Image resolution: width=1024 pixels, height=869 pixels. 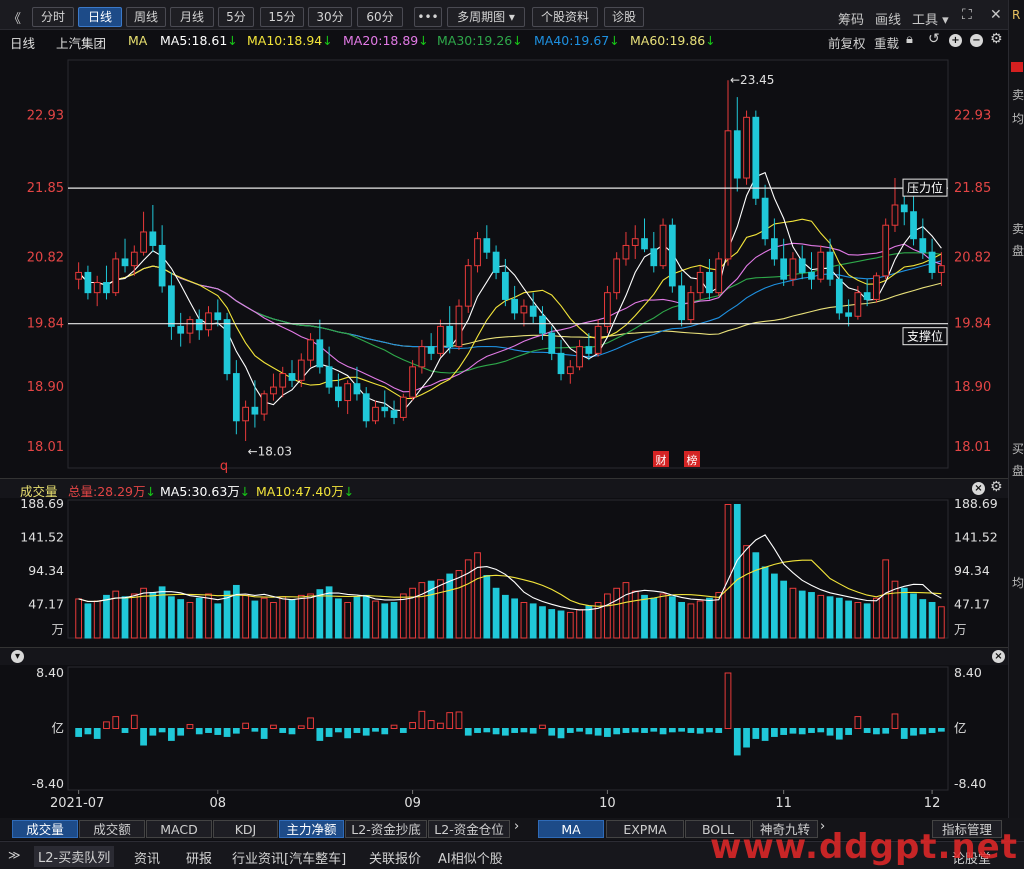 I want to click on close-flow-panel-icon: ×, so click(x=998, y=656).